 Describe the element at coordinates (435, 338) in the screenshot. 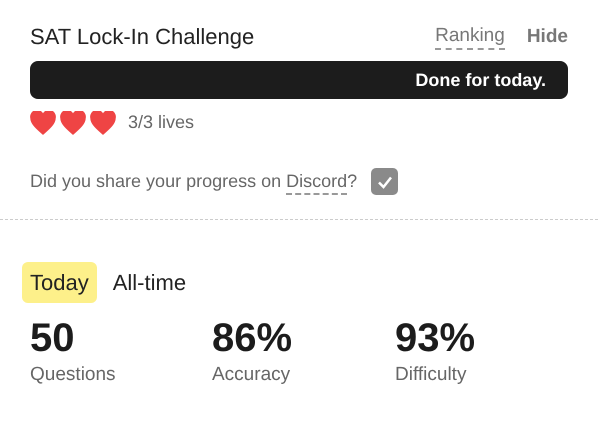

I see `stat-value: 93%` at that location.